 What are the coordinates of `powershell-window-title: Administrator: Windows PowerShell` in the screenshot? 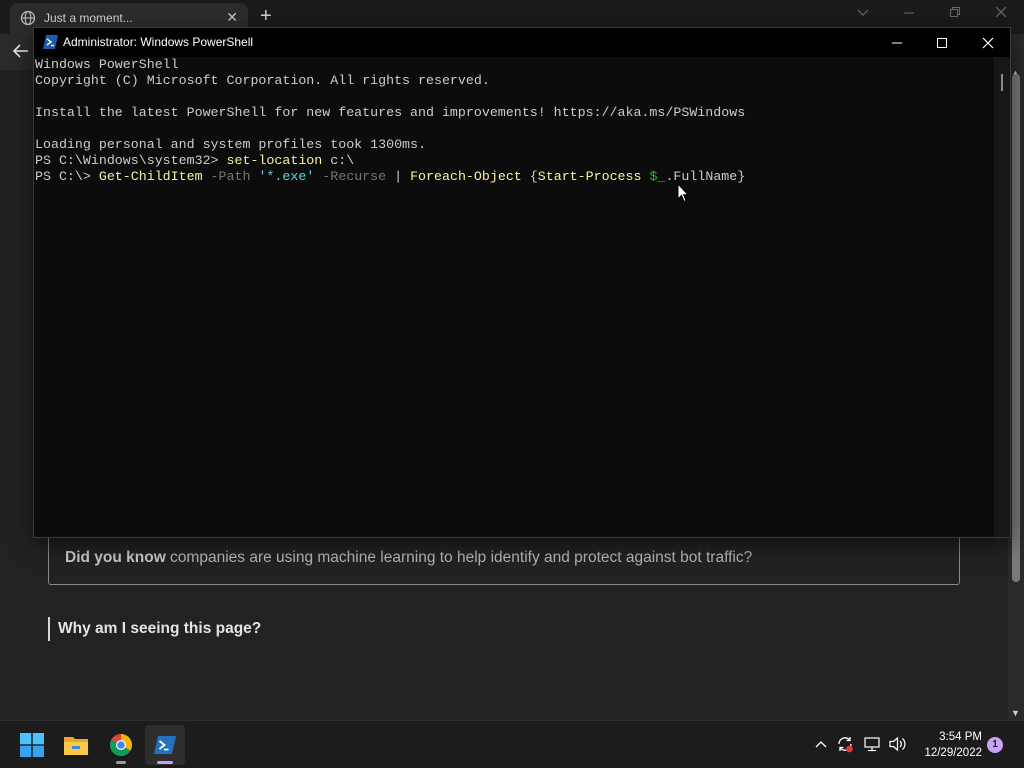 It's located at (158, 42).